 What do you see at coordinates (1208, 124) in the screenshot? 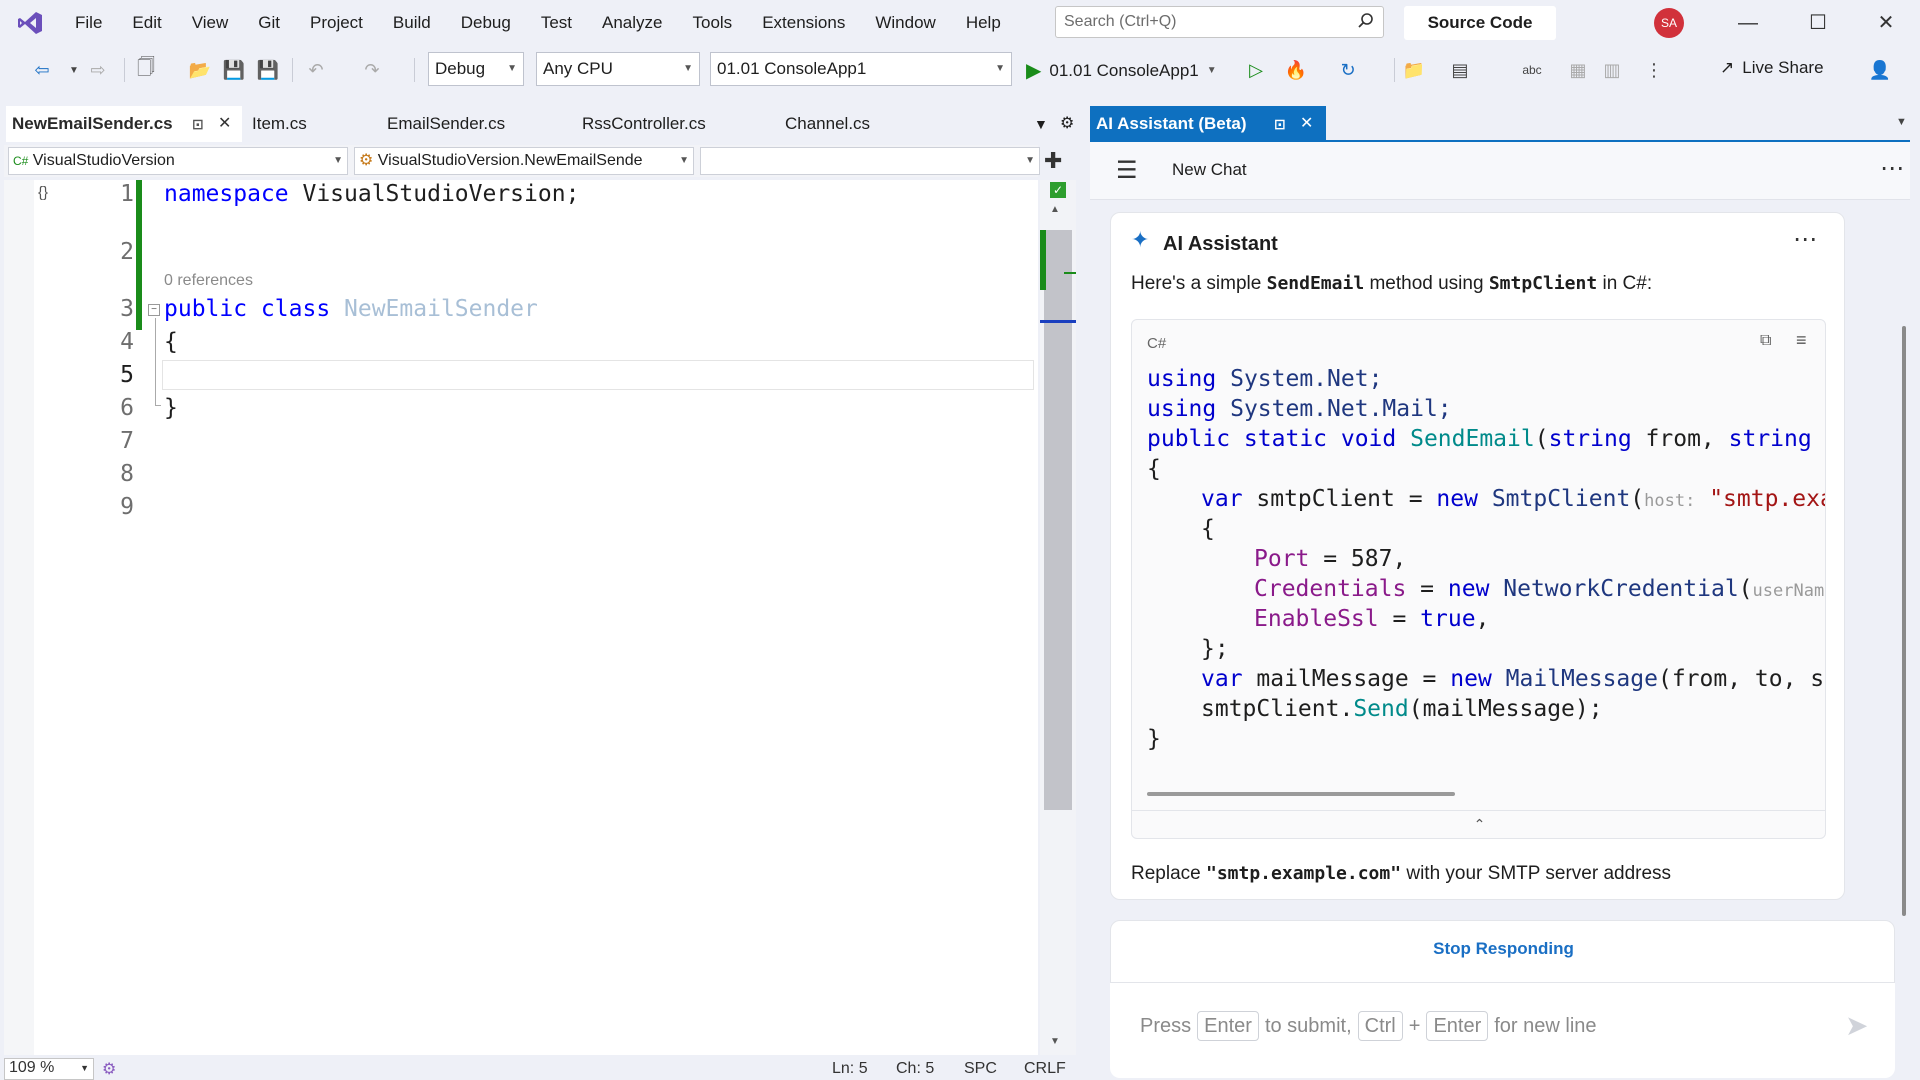
I see `tab-ai-assistant: AI Assistant (Beta) ⊡ ✕` at bounding box center [1208, 124].